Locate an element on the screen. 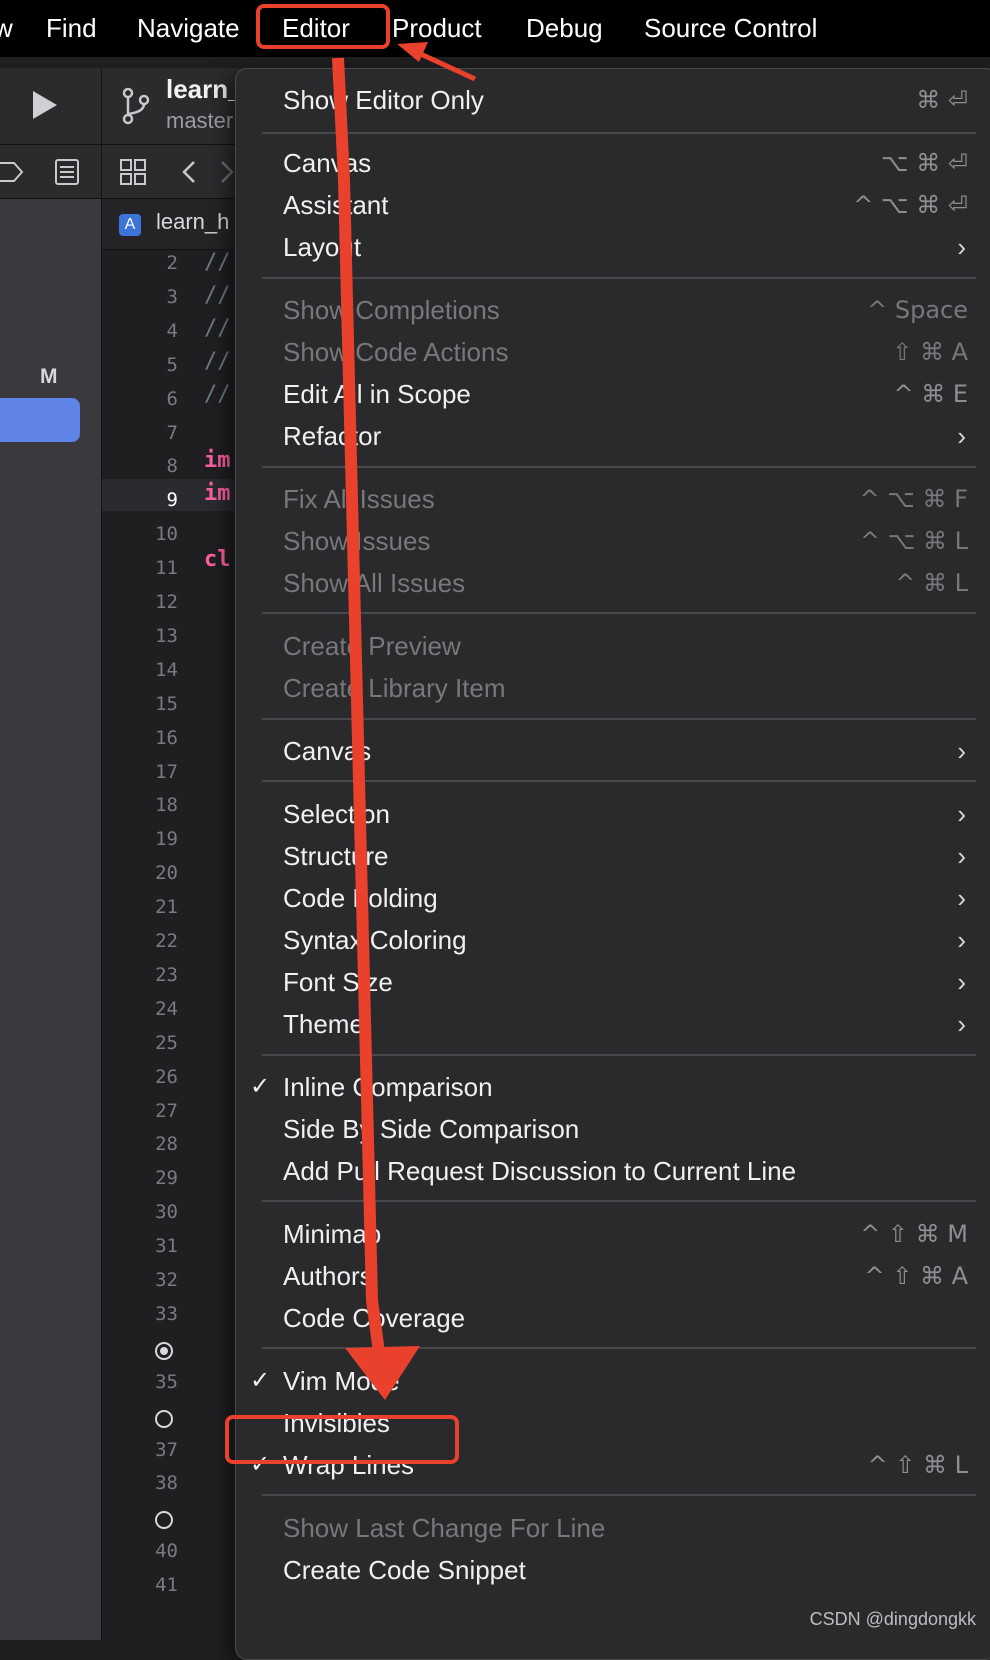  watermark: CSDN @dingdongkk is located at coordinates (892, 1619).